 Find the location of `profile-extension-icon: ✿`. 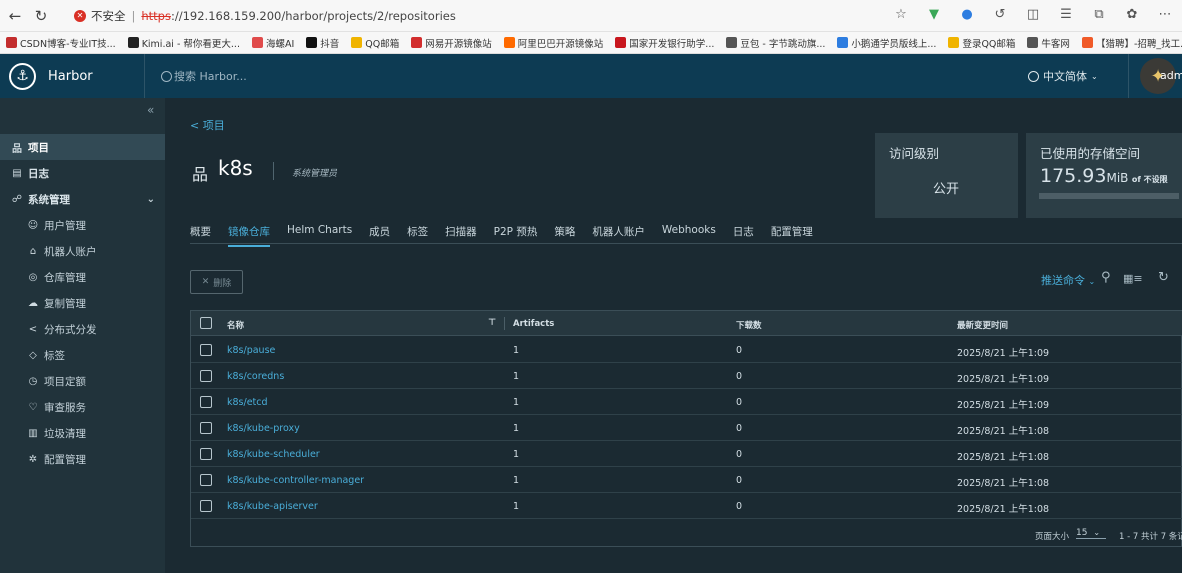

profile-extension-icon: ✿ is located at coordinates (1132, 14).